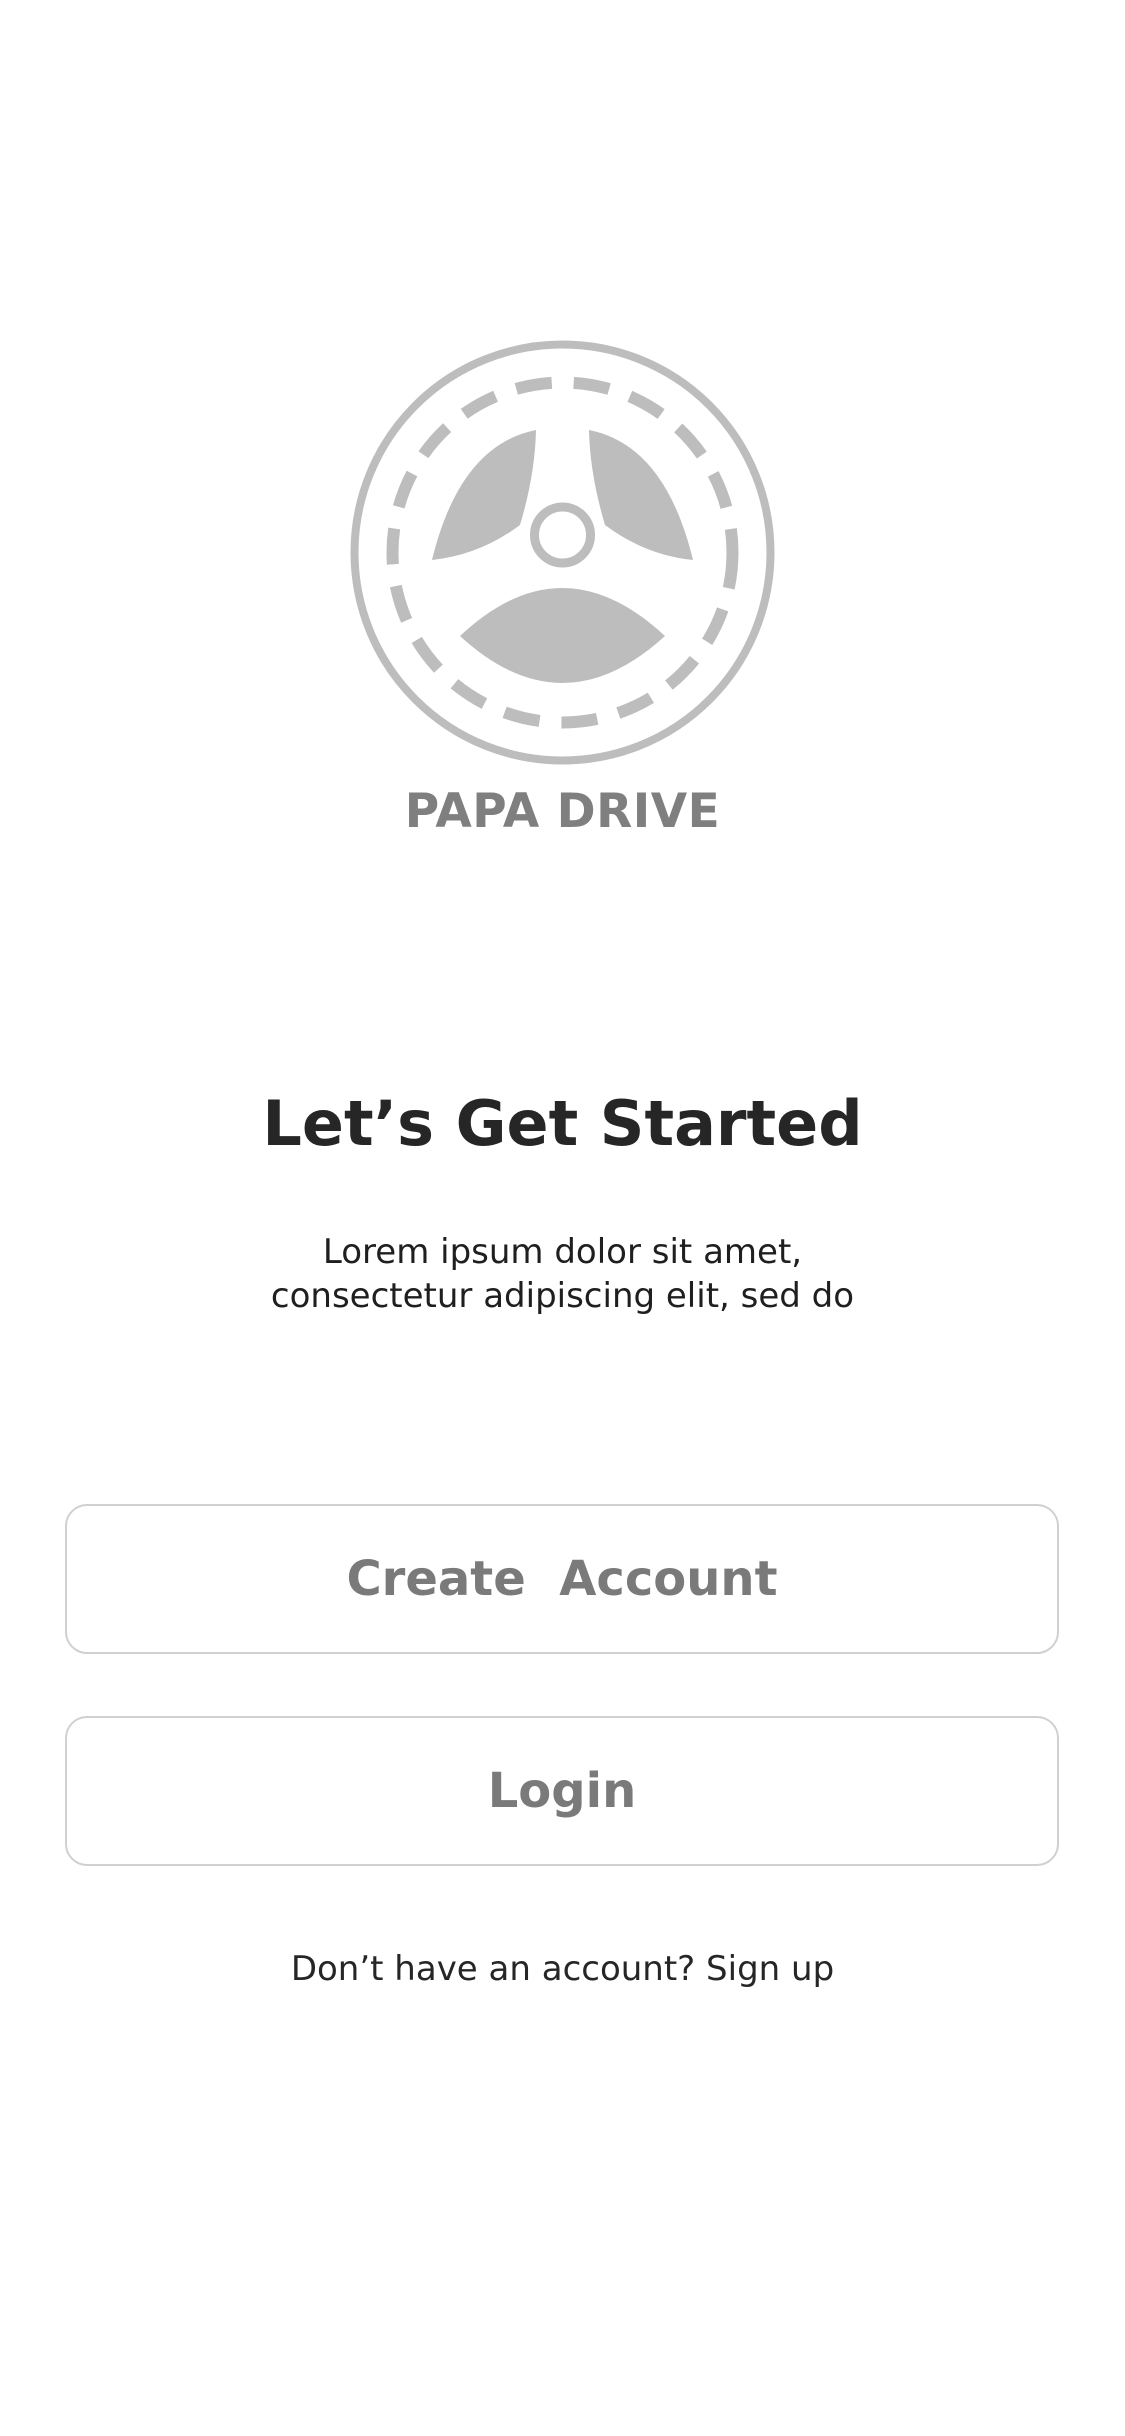  I want to click on create-account-button: Create Account, so click(562, 1579).